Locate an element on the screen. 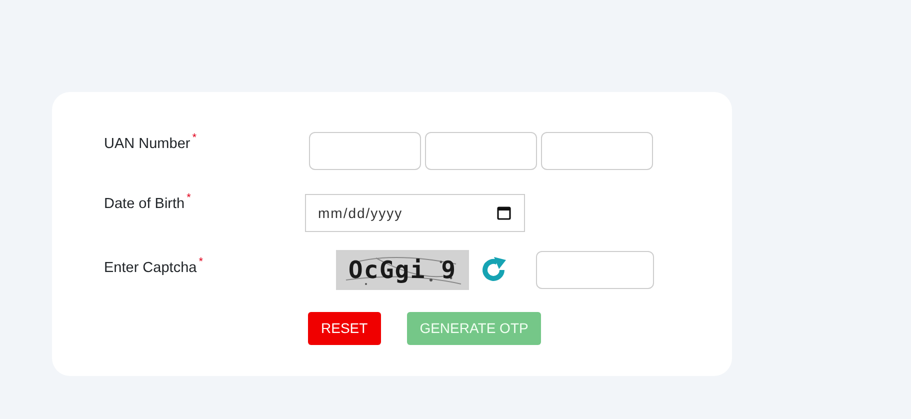 This screenshot has width=911, height=419. field-label: UAN Number is located at coordinates (147, 144).